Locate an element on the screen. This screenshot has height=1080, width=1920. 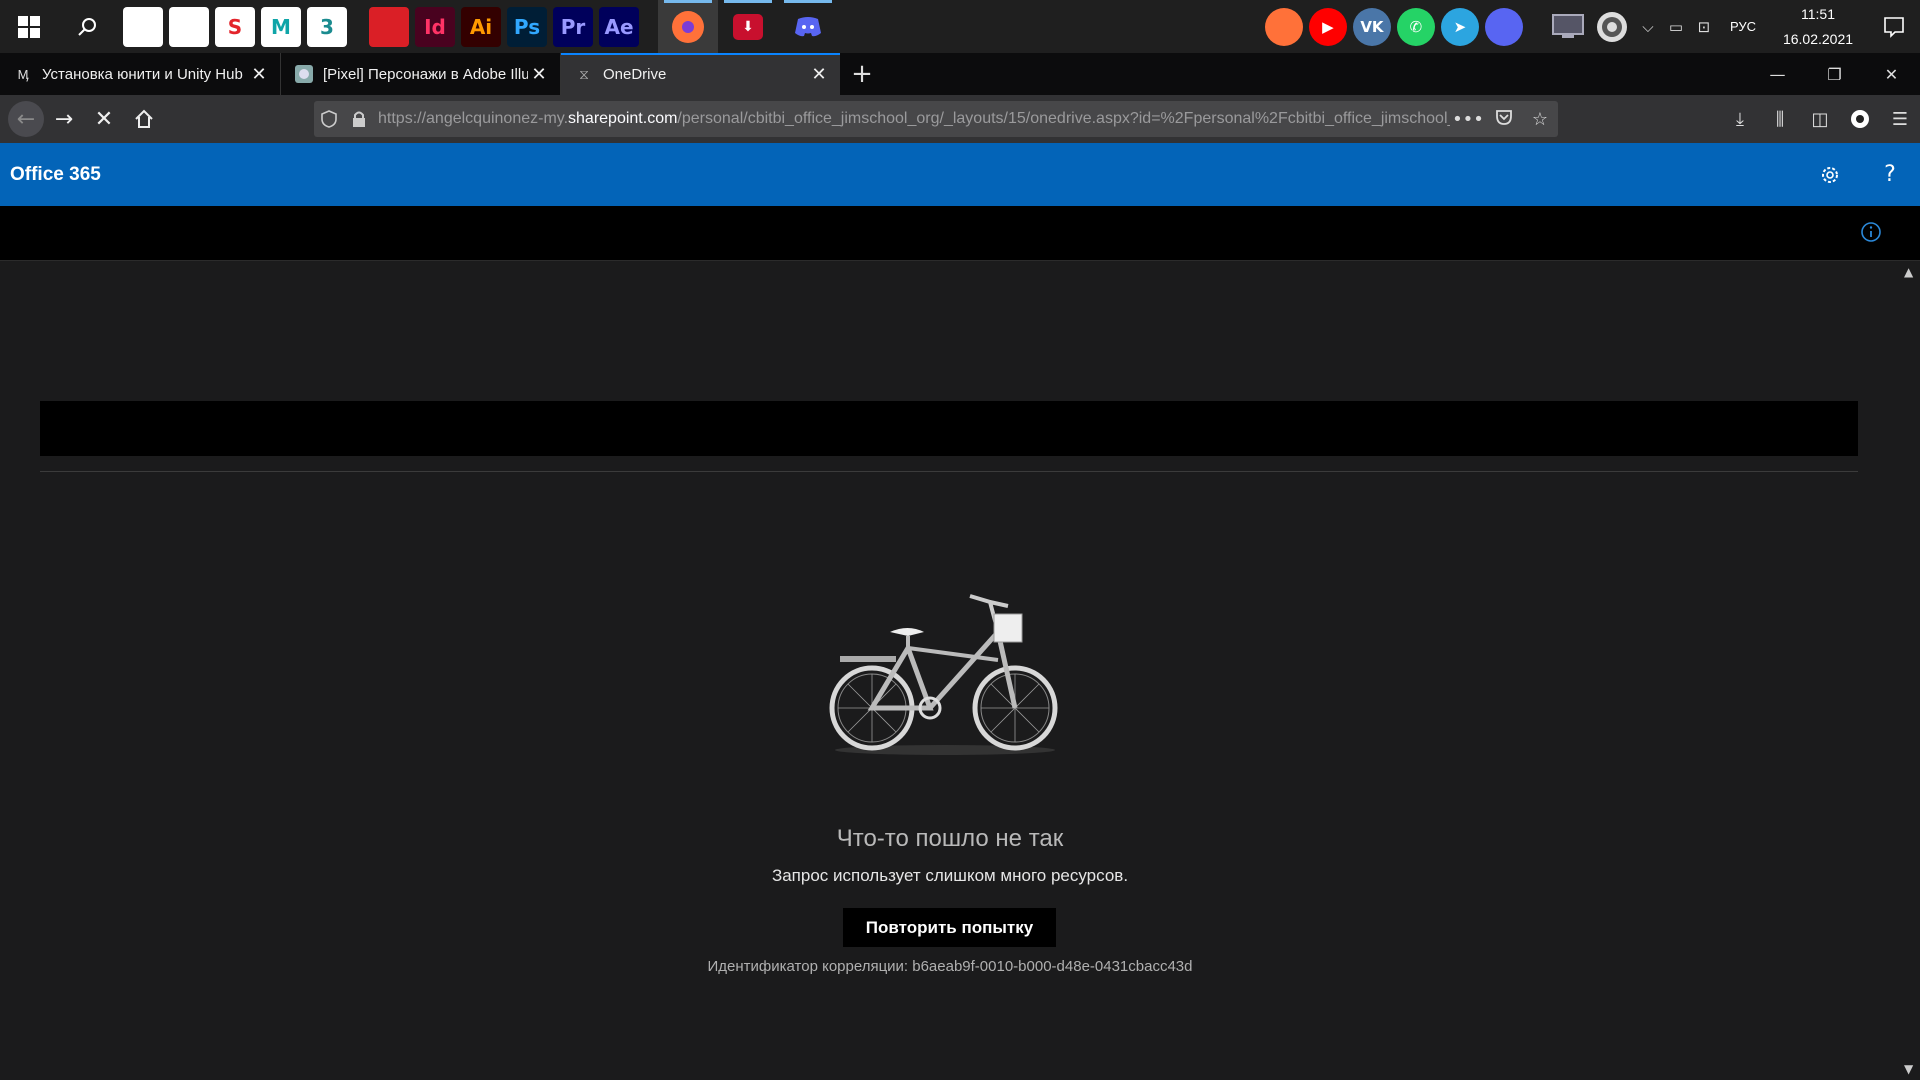
pocket-button is located at coordinates (1504, 119).